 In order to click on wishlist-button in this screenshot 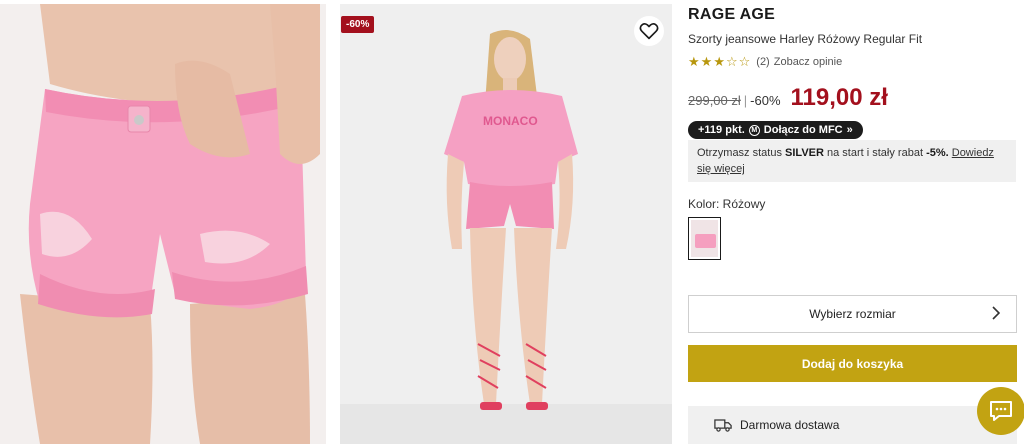, I will do `click(649, 31)`.